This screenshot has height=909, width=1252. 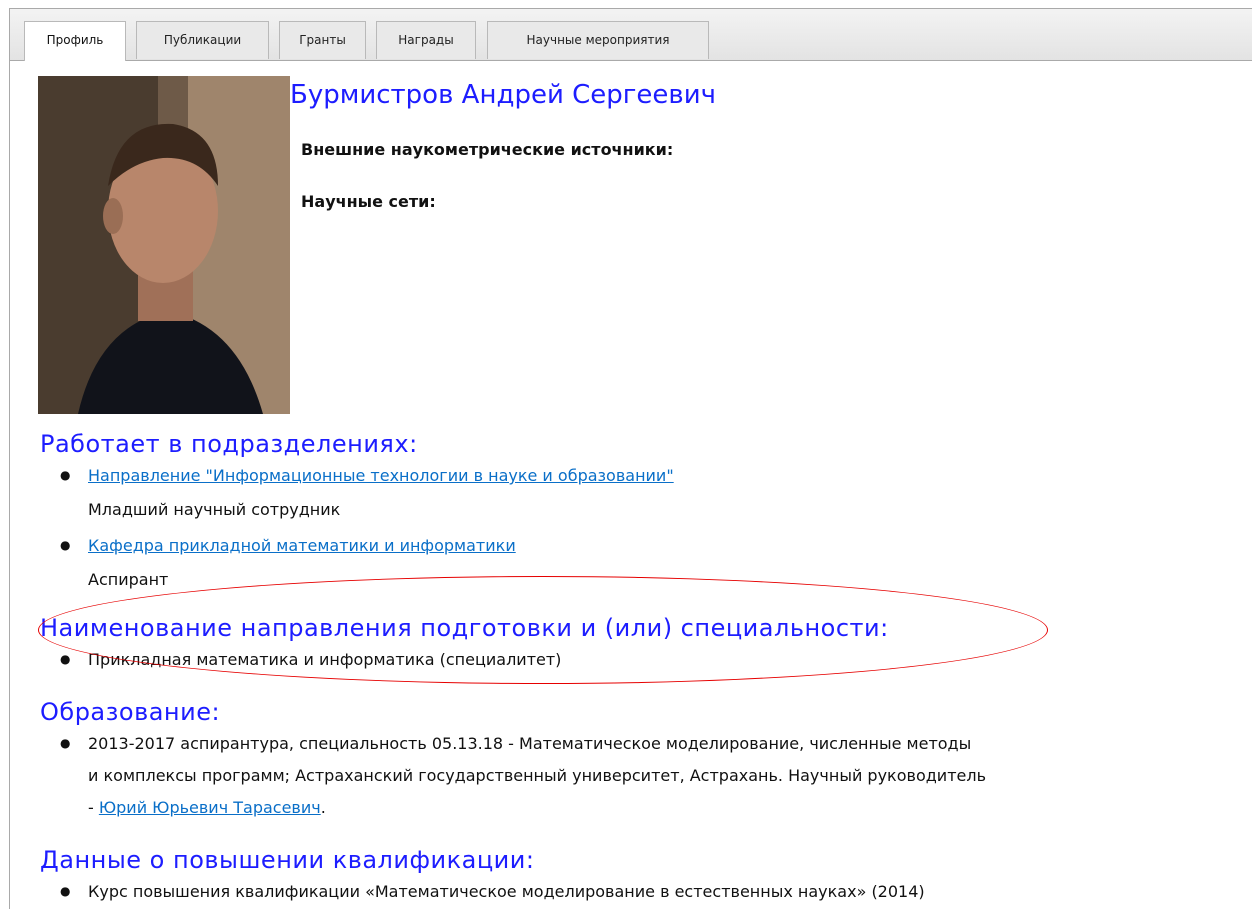 I want to click on qualification-heading: Данные о повышении квалификации:, so click(x=287, y=860).